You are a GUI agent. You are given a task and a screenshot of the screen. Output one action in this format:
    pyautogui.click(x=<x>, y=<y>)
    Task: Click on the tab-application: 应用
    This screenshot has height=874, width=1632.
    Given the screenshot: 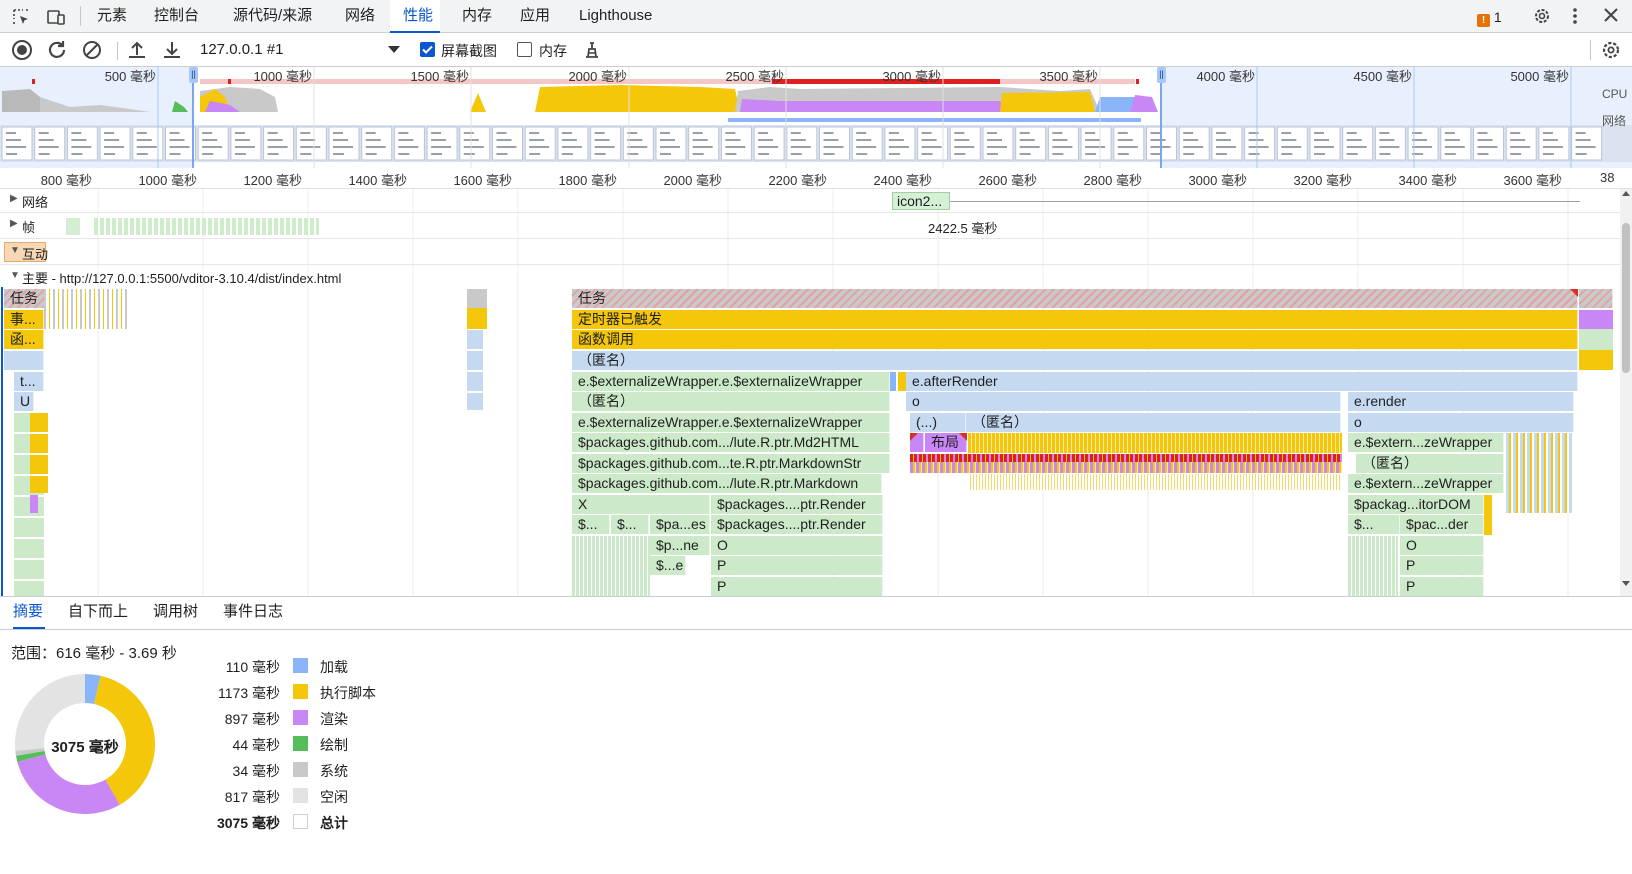 What is the action you would take?
    pyautogui.click(x=535, y=16)
    